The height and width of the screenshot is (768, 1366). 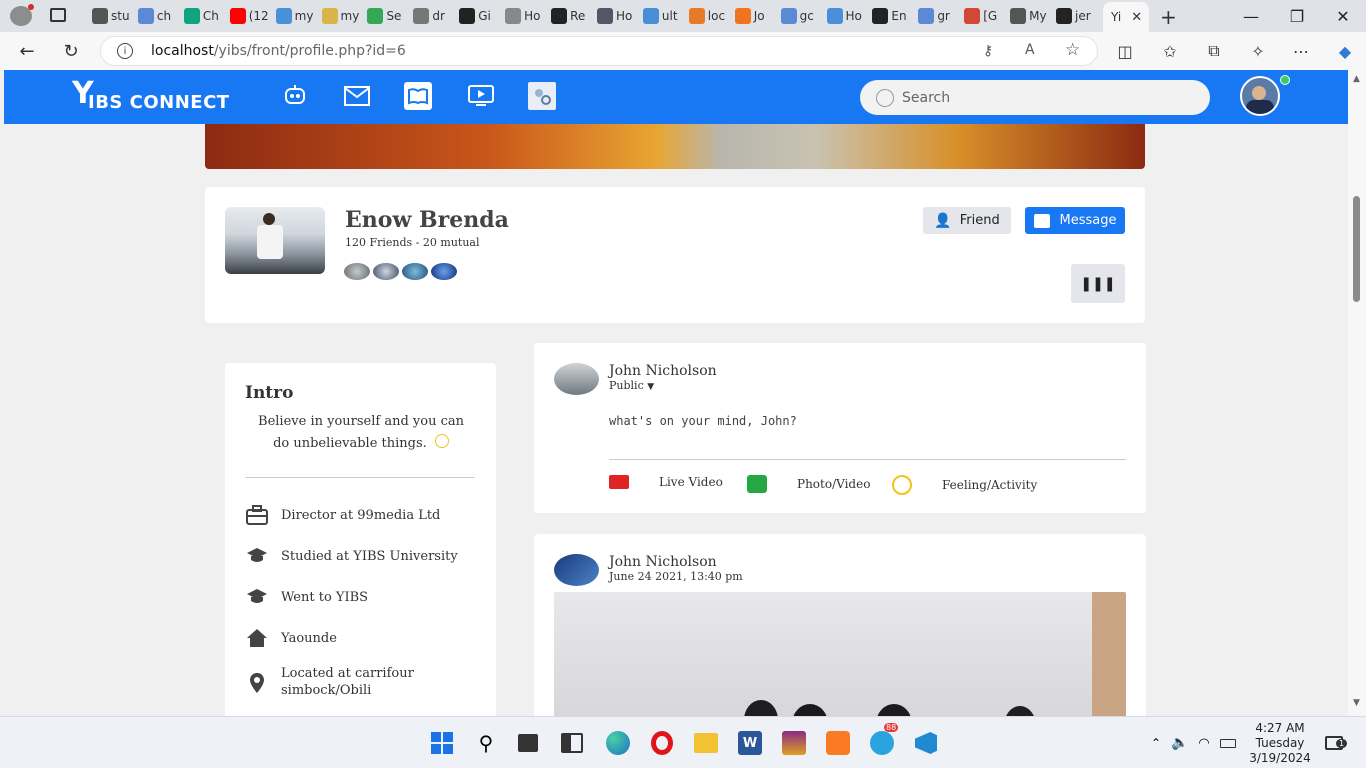 I want to click on browser-tab: Se, so click(x=386, y=16).